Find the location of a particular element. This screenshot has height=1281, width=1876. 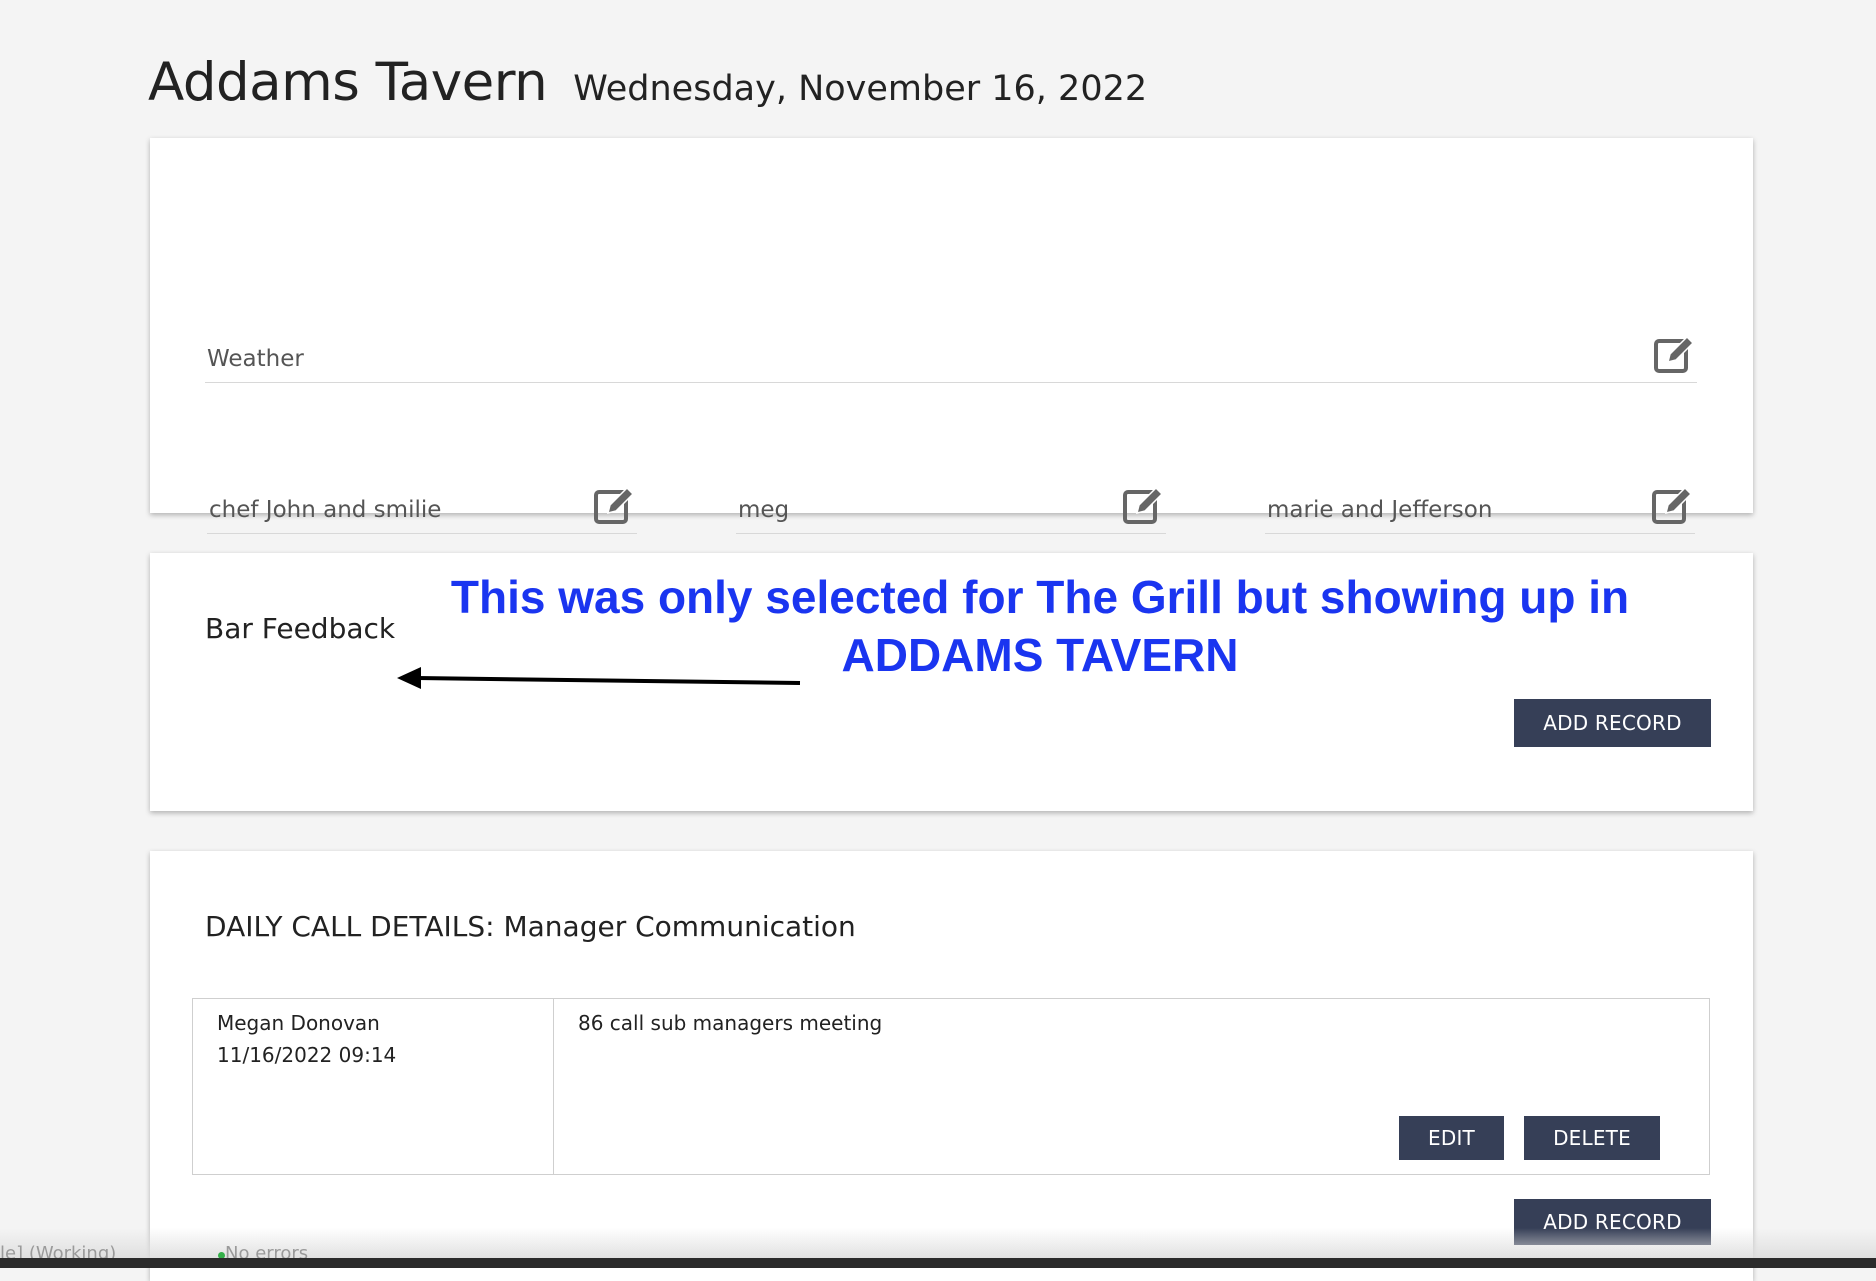

staff-field-3-value: marie and Jefferson is located at coordinates (1380, 510).